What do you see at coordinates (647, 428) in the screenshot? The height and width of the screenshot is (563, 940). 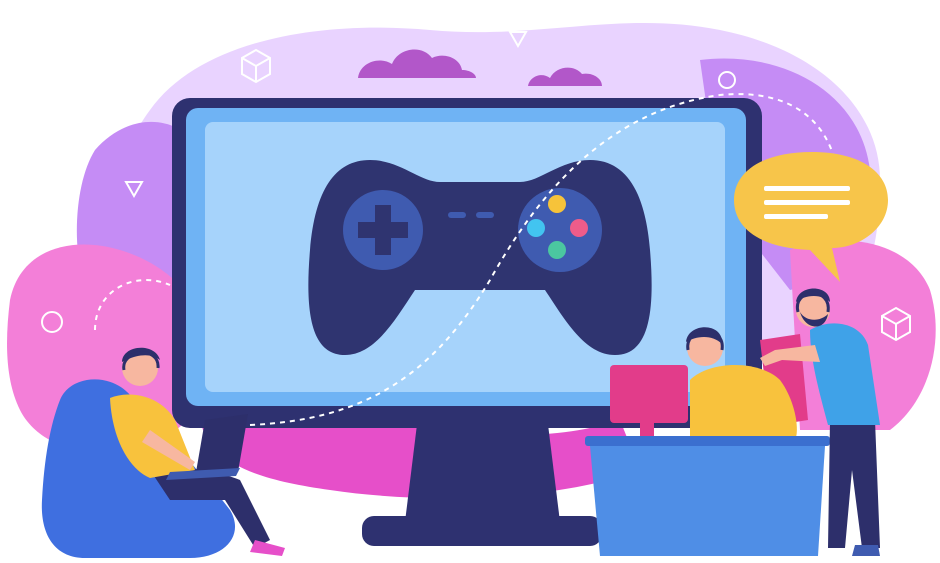 I see `pc-monitor-stand` at bounding box center [647, 428].